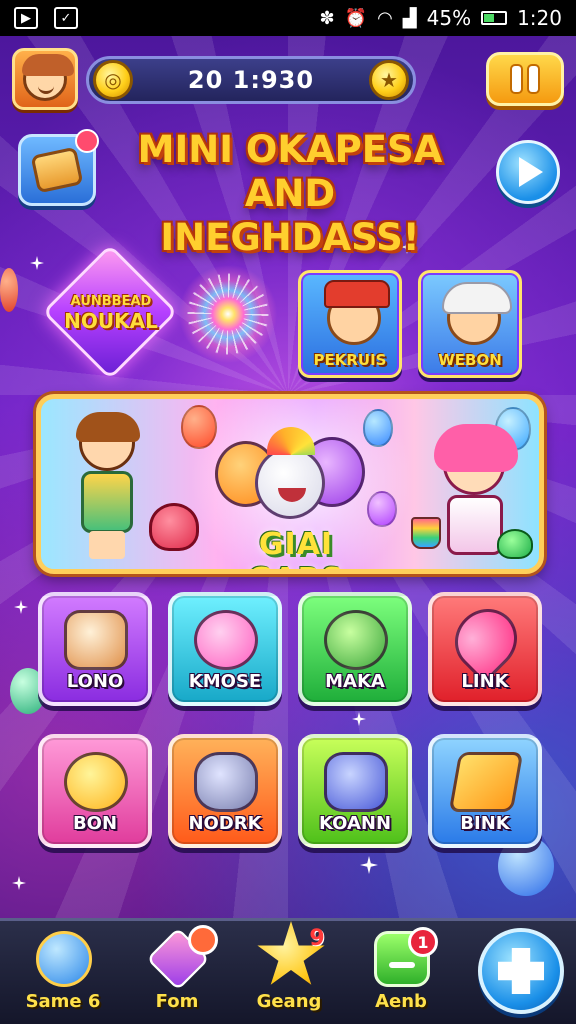  I want to click on game-tile: BINK, so click(485, 791).